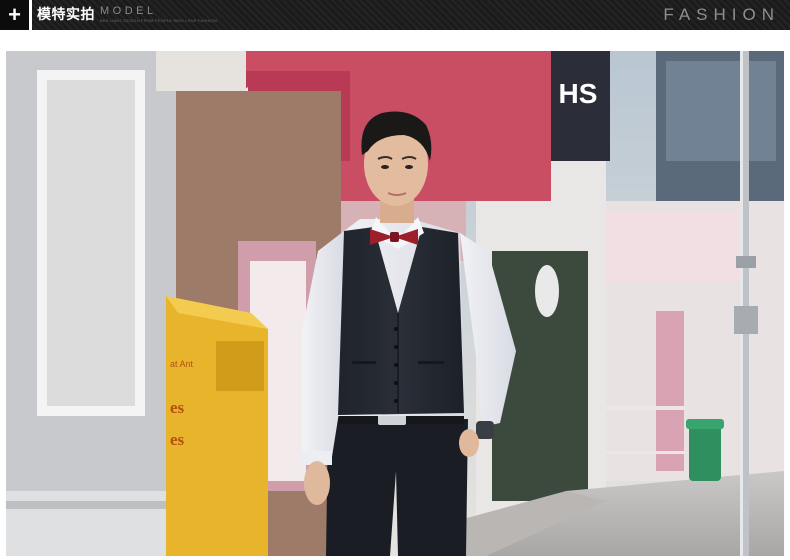 This screenshot has height=560, width=790. I want to click on header-divider, so click(30, 15).